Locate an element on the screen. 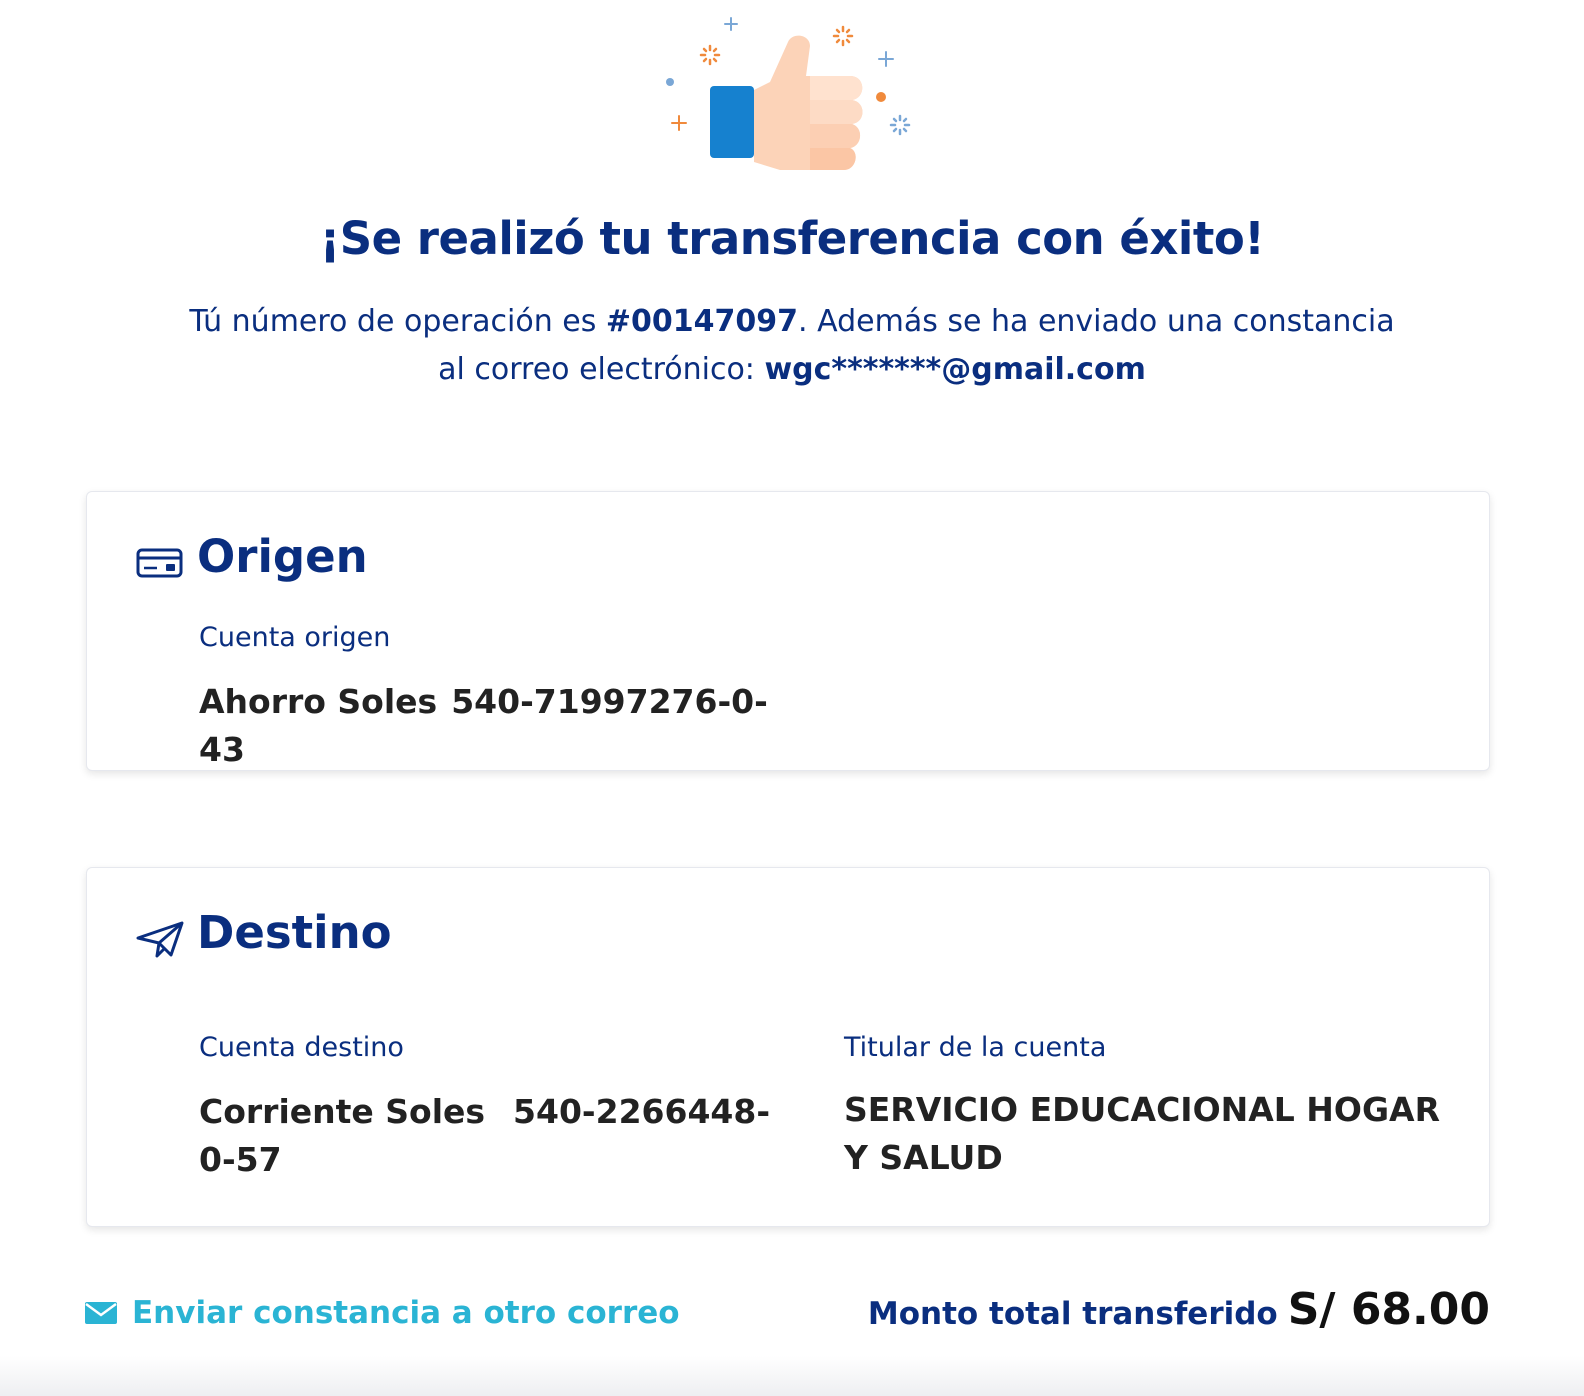  destination-account-type: Corriente Soles is located at coordinates (342, 1111).